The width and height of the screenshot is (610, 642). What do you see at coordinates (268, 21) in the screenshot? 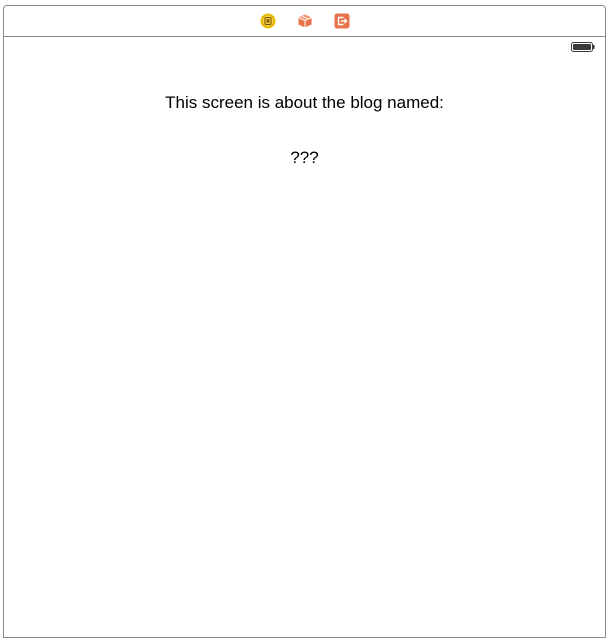
I see `view-controller-icon` at bounding box center [268, 21].